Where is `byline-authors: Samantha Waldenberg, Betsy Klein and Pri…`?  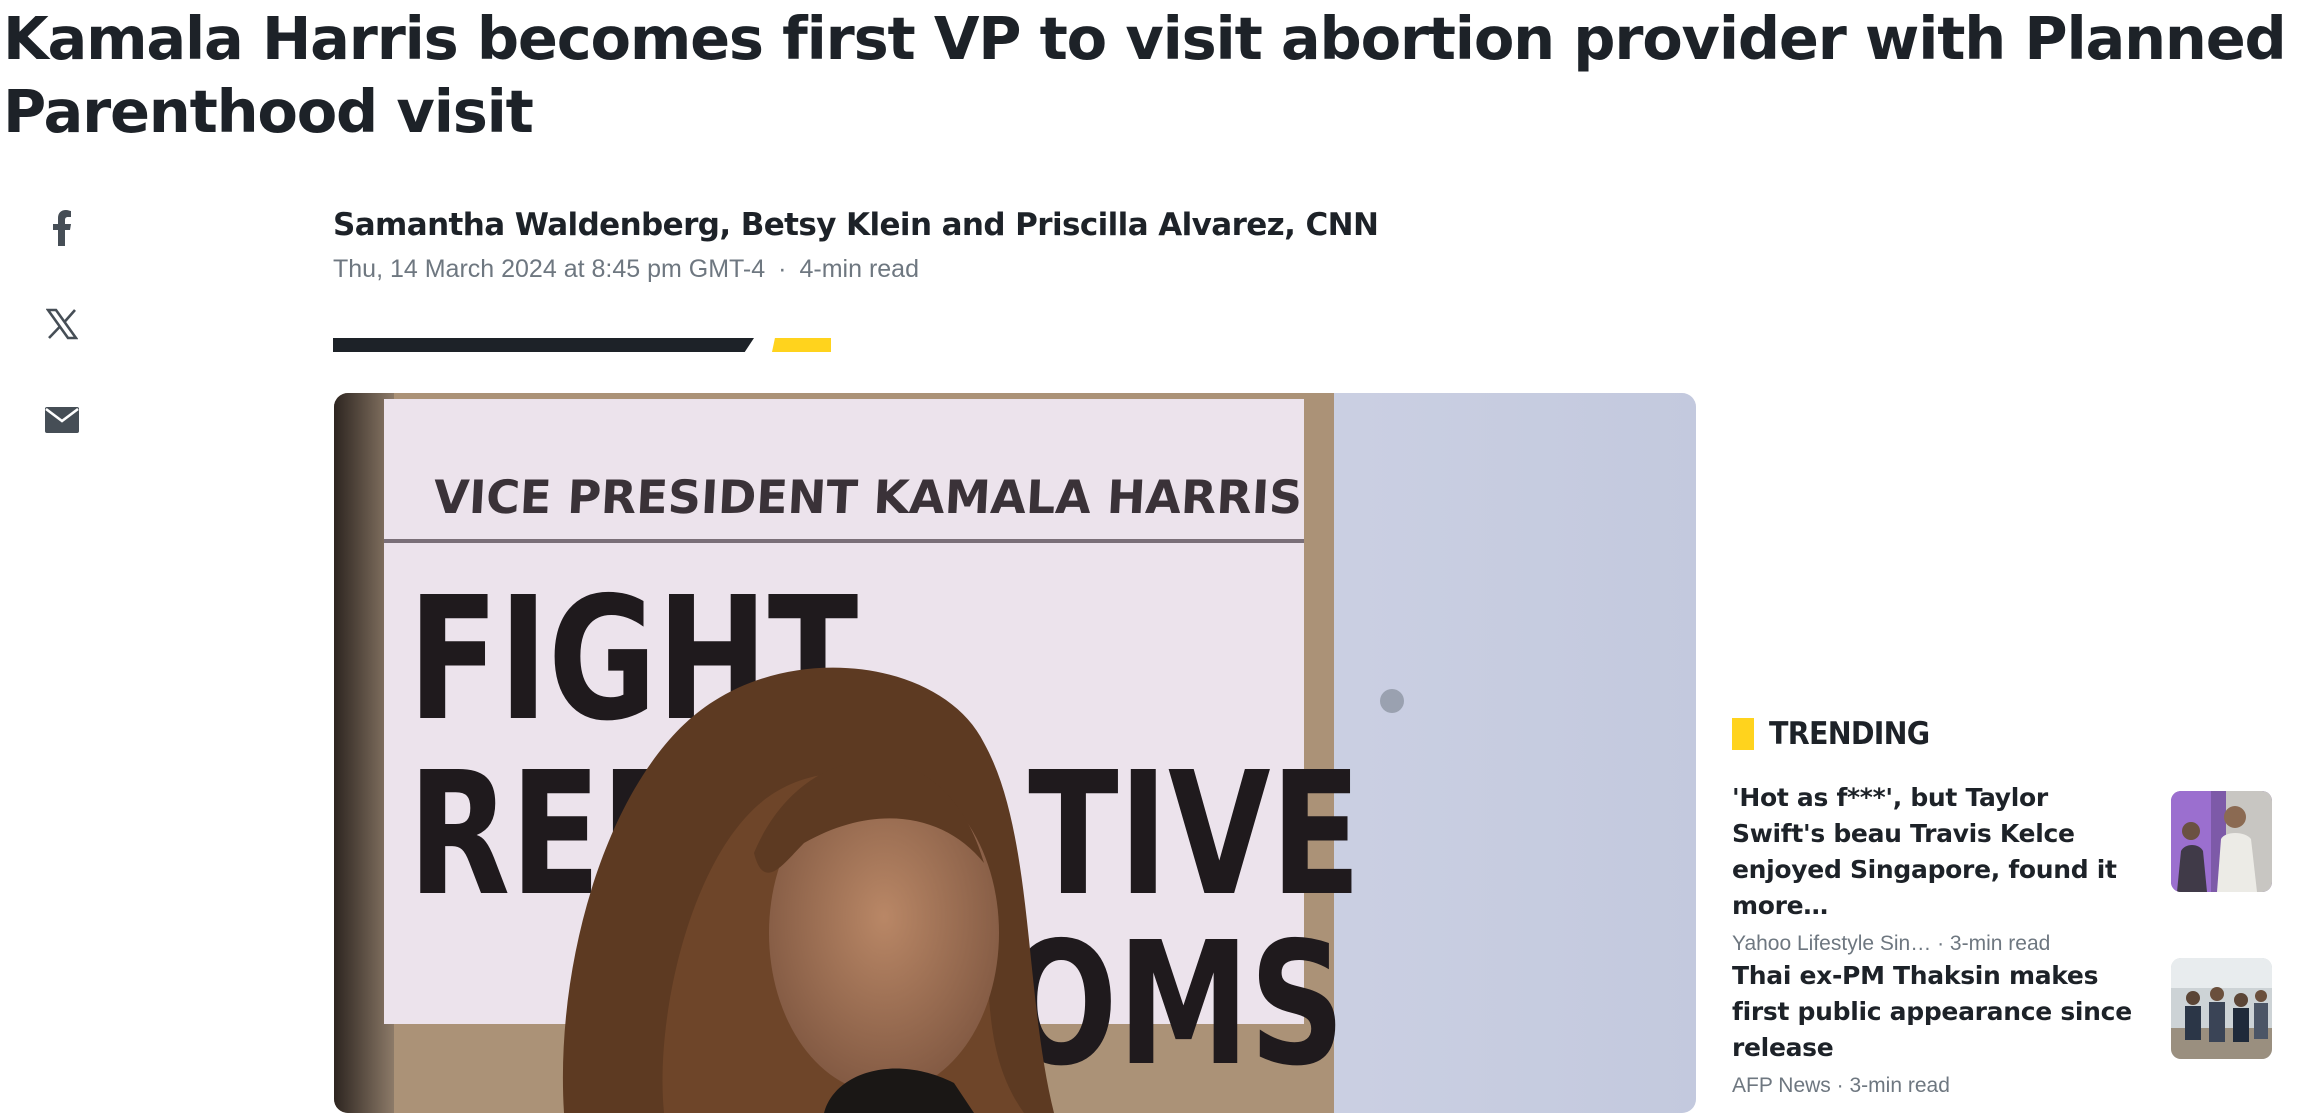 byline-authors: Samantha Waldenberg, Betsy Klein and Pri… is located at coordinates (856, 225).